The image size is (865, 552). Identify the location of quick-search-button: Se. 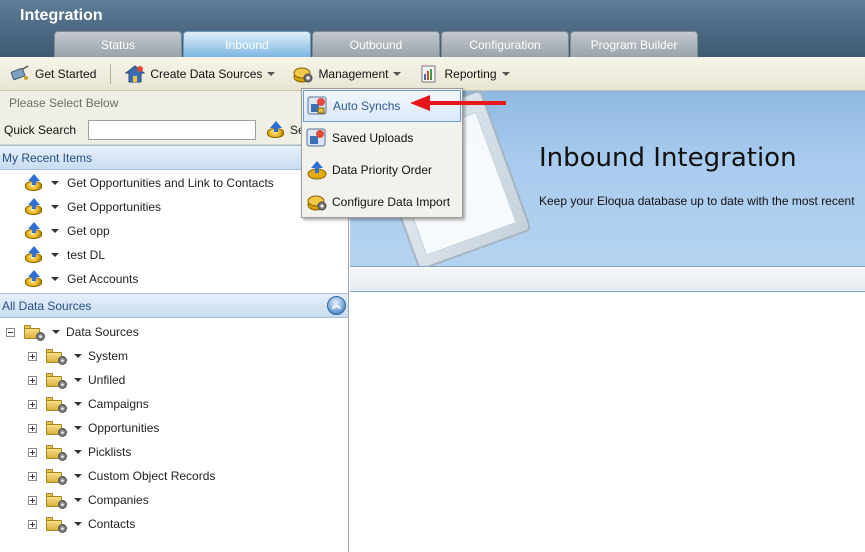
(285, 129).